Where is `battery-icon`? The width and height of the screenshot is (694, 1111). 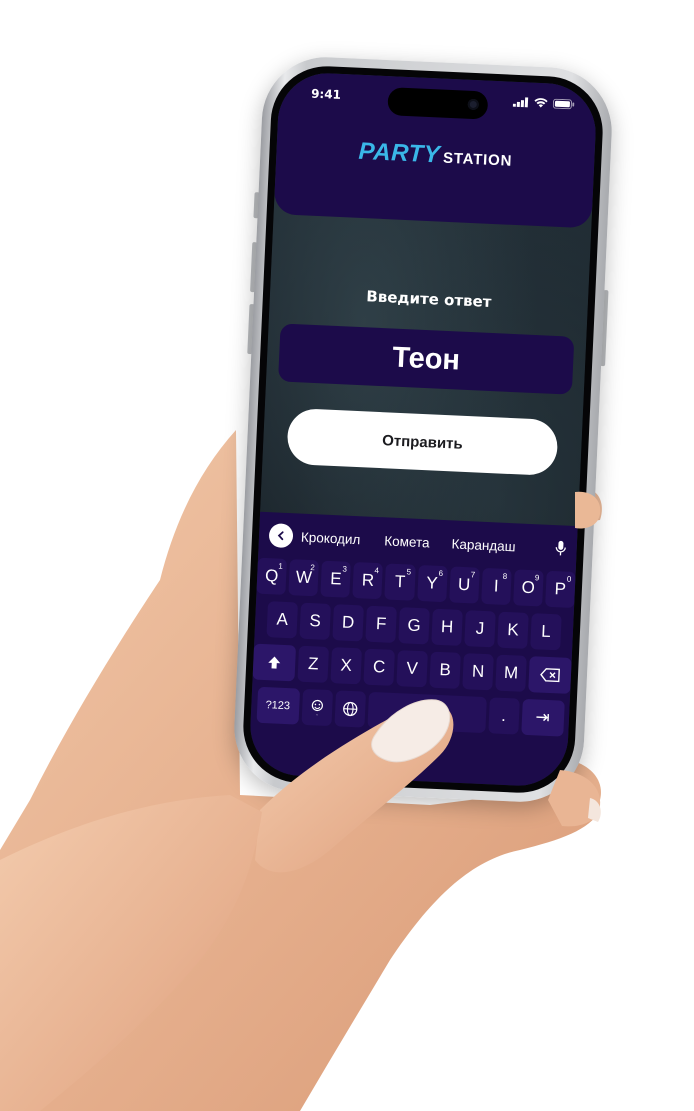
battery-icon is located at coordinates (563, 104).